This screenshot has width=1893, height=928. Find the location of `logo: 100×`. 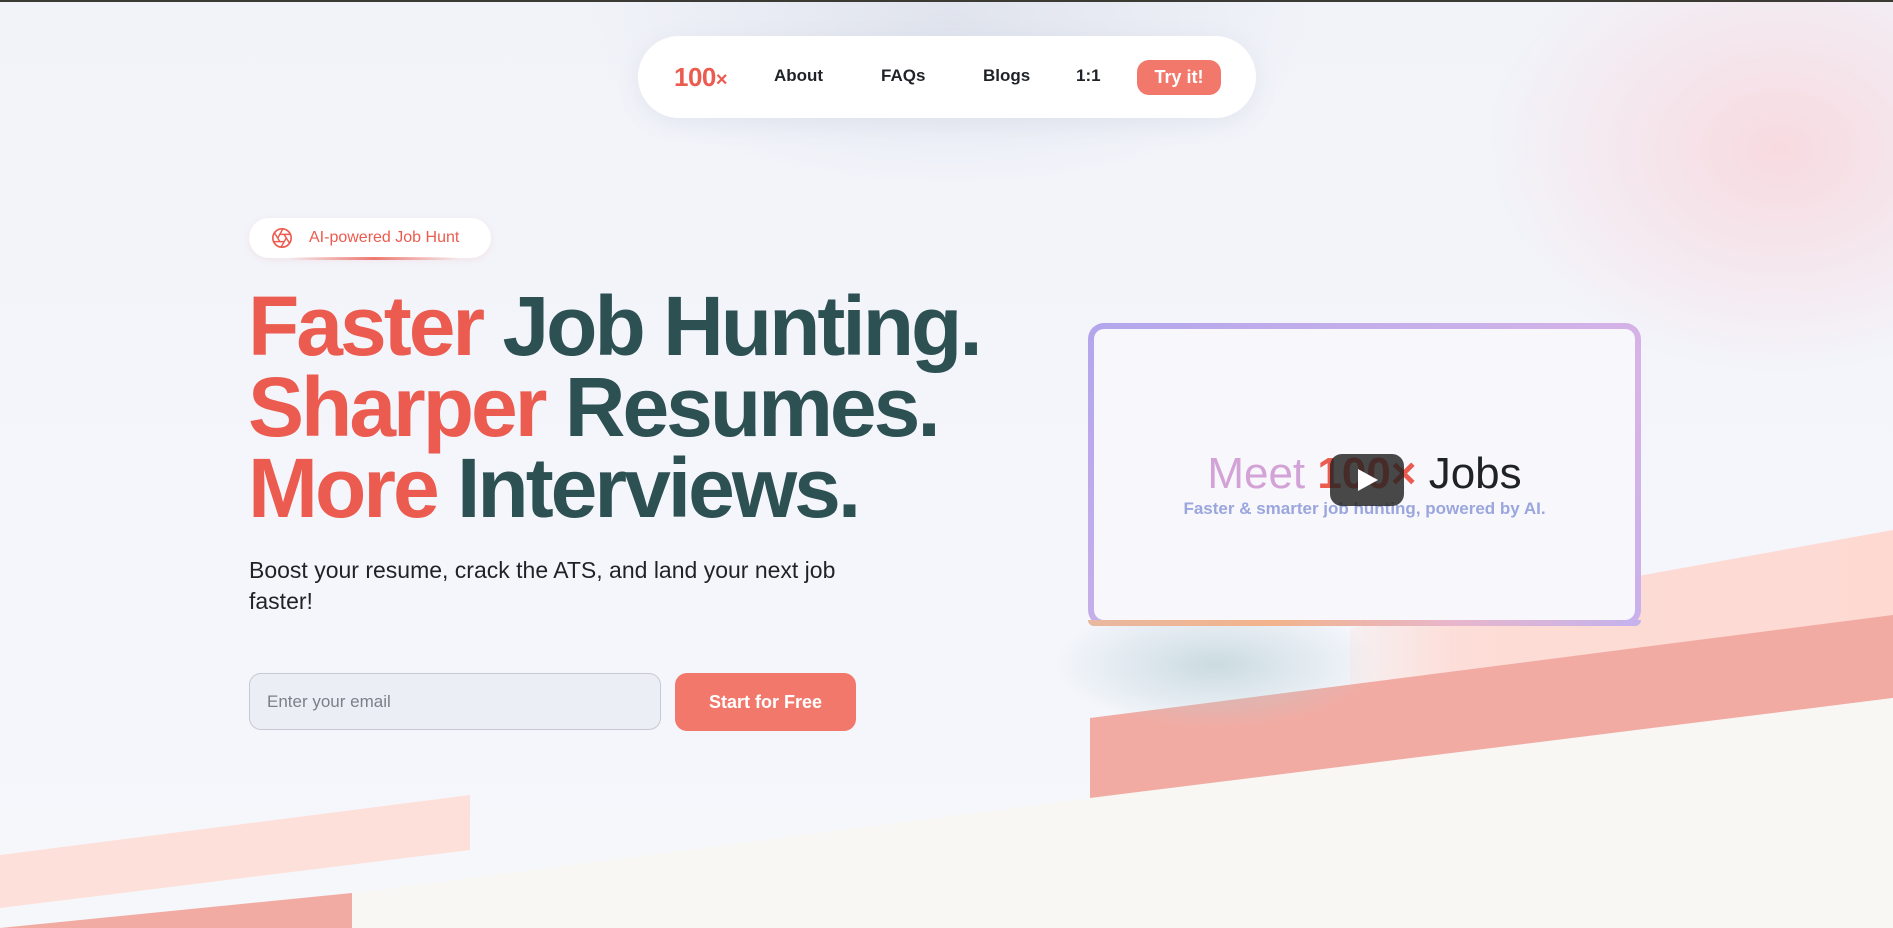

logo: 100× is located at coordinates (701, 77).